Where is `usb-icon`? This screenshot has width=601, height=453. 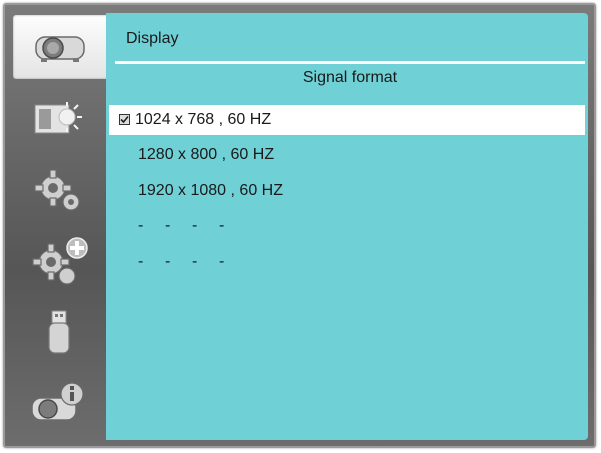 usb-icon is located at coordinates (59, 332).